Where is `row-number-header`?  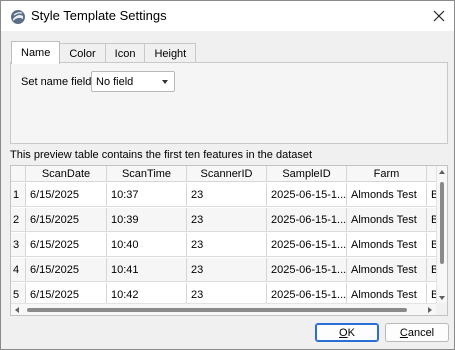 row-number-header is located at coordinates (18, 173).